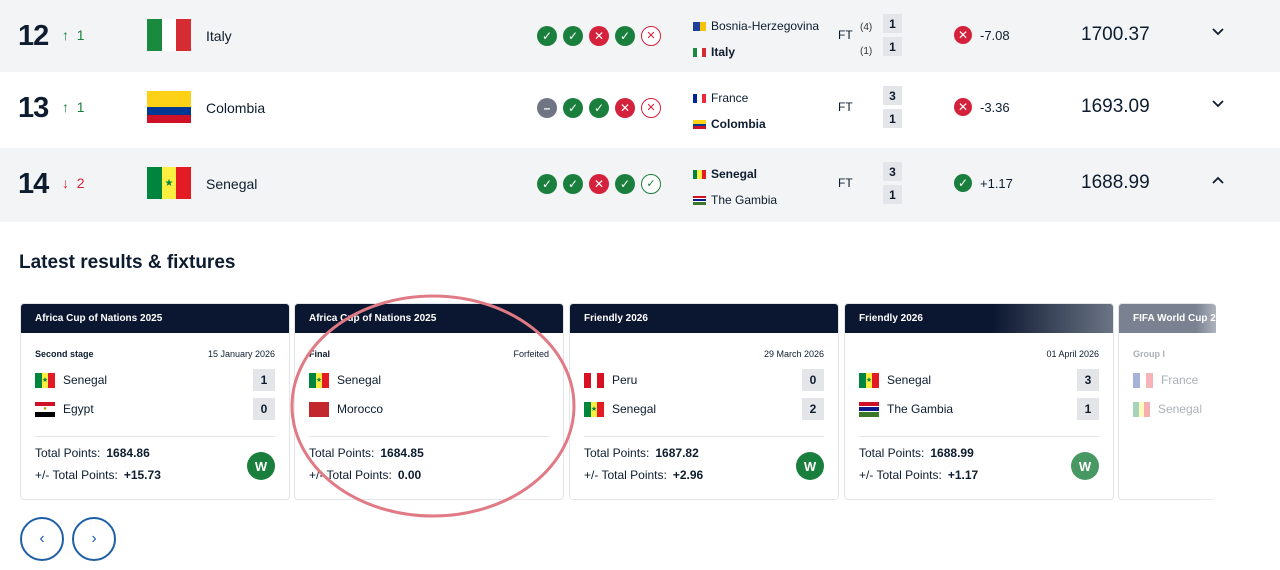 Image resolution: width=1280 pixels, height=570 pixels. I want to click on colombia-flag, so click(169, 107).